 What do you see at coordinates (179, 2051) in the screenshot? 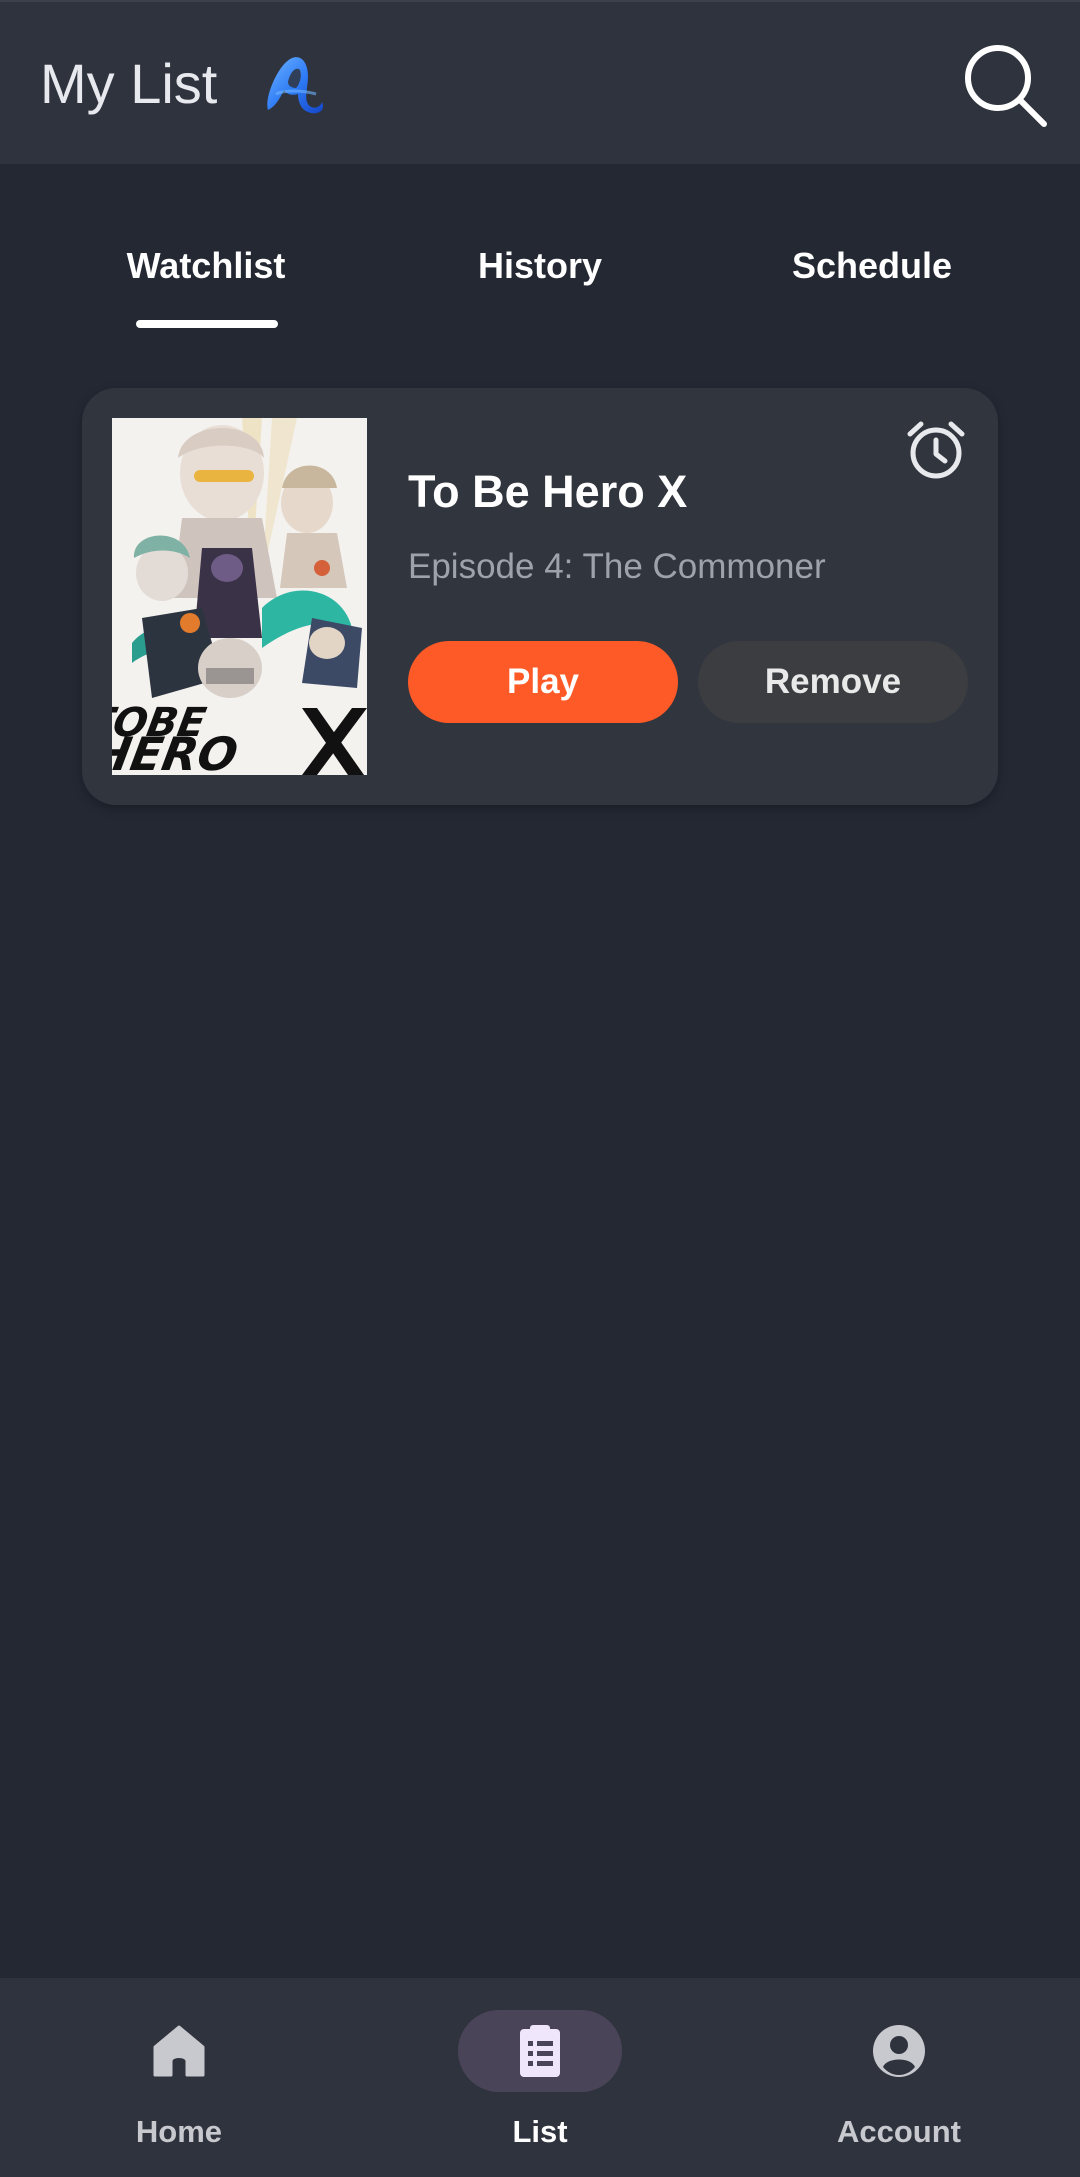
I see `home-icon` at bounding box center [179, 2051].